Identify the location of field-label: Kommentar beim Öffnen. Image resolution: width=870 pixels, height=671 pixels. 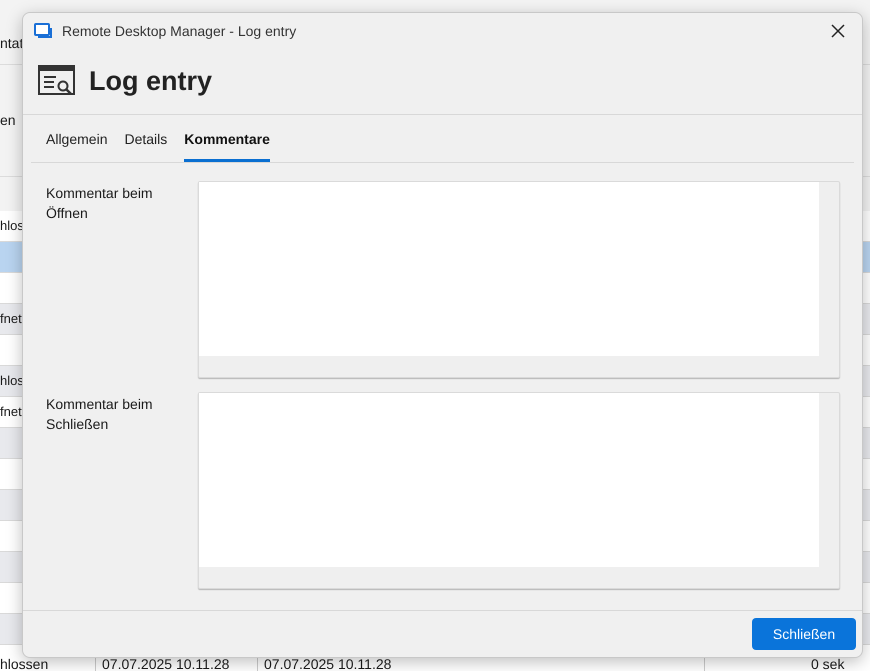
(100, 203).